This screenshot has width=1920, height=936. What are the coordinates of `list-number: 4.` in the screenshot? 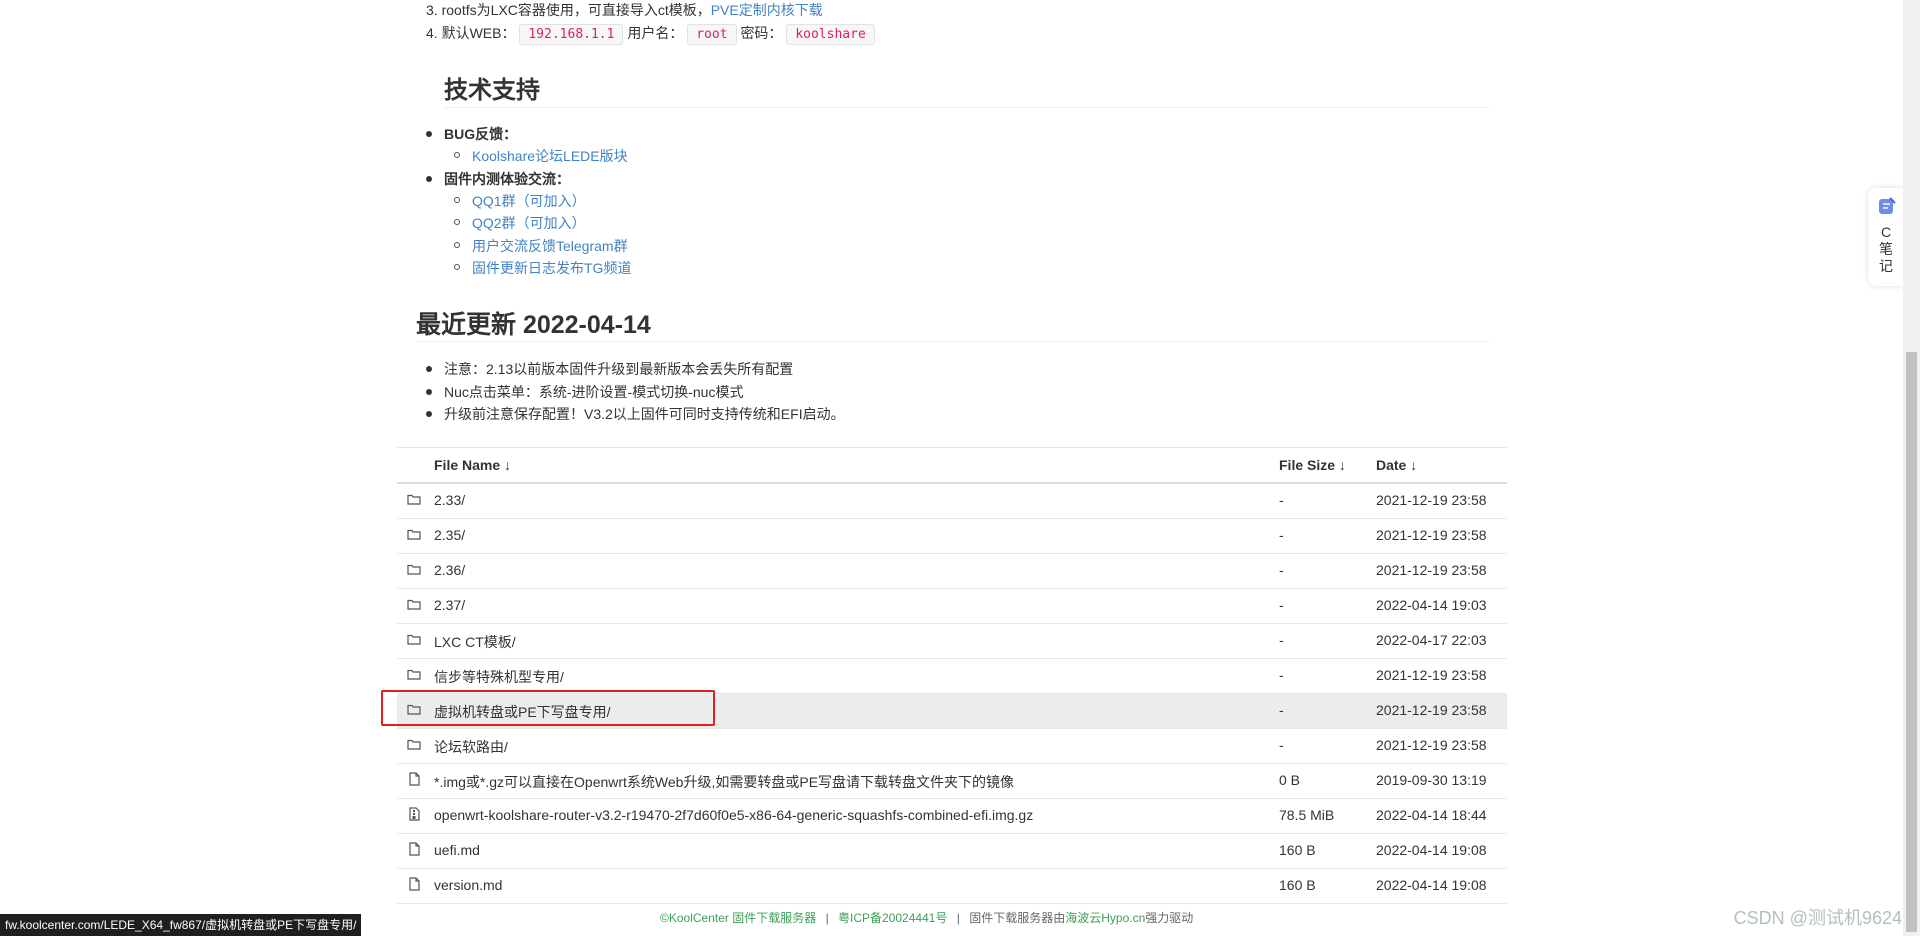 It's located at (432, 33).